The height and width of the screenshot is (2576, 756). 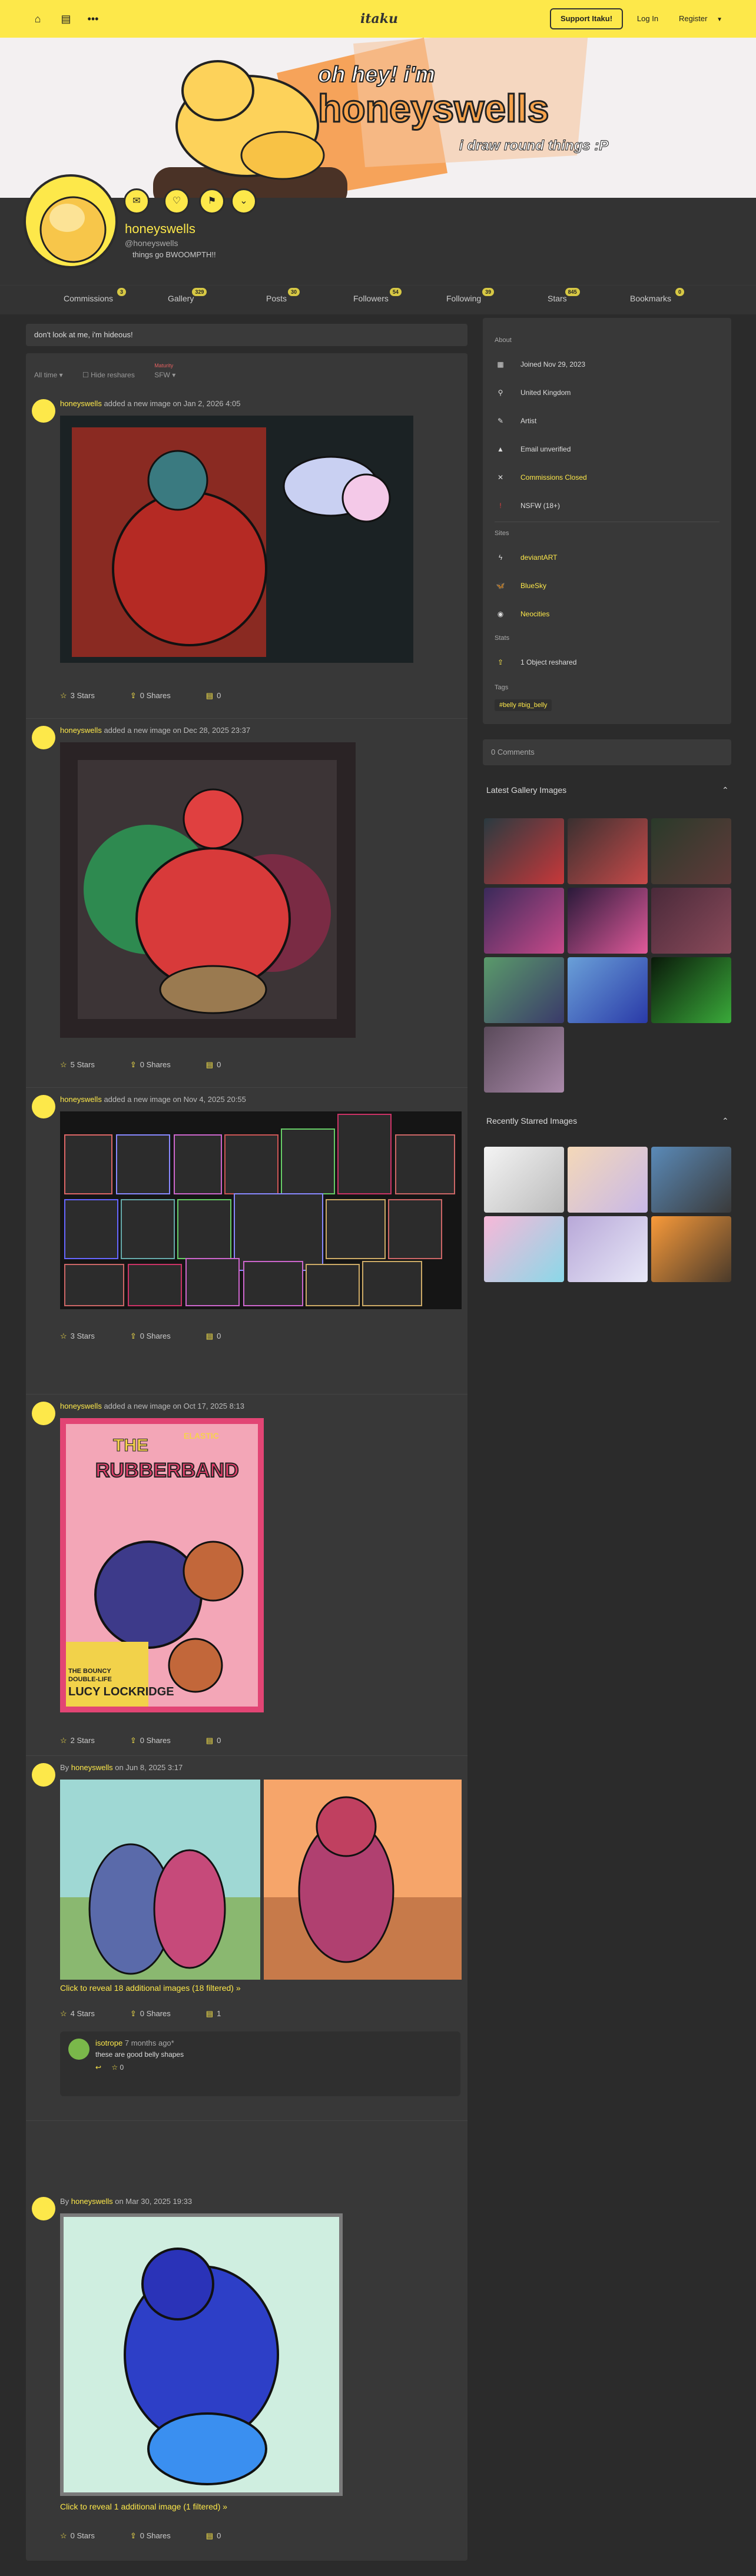 What do you see at coordinates (48, 375) in the screenshot?
I see `time-filter: All time ▾` at bounding box center [48, 375].